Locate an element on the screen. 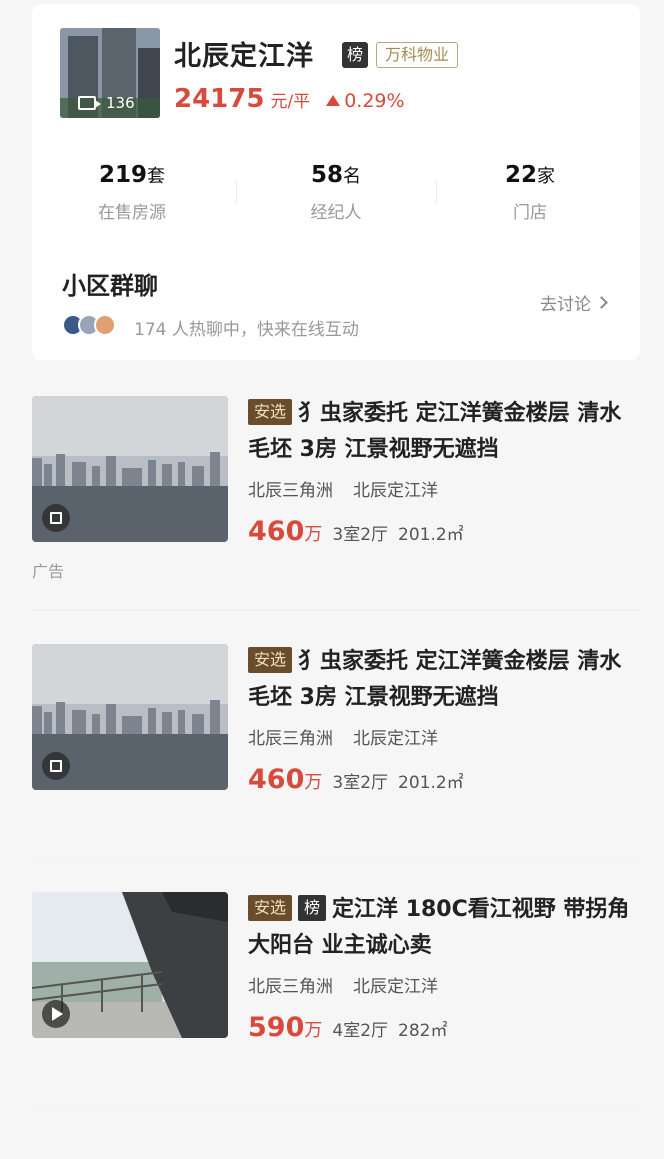 This screenshot has width=664, height=1159. stat-label: 经纪人 is located at coordinates (336, 213).